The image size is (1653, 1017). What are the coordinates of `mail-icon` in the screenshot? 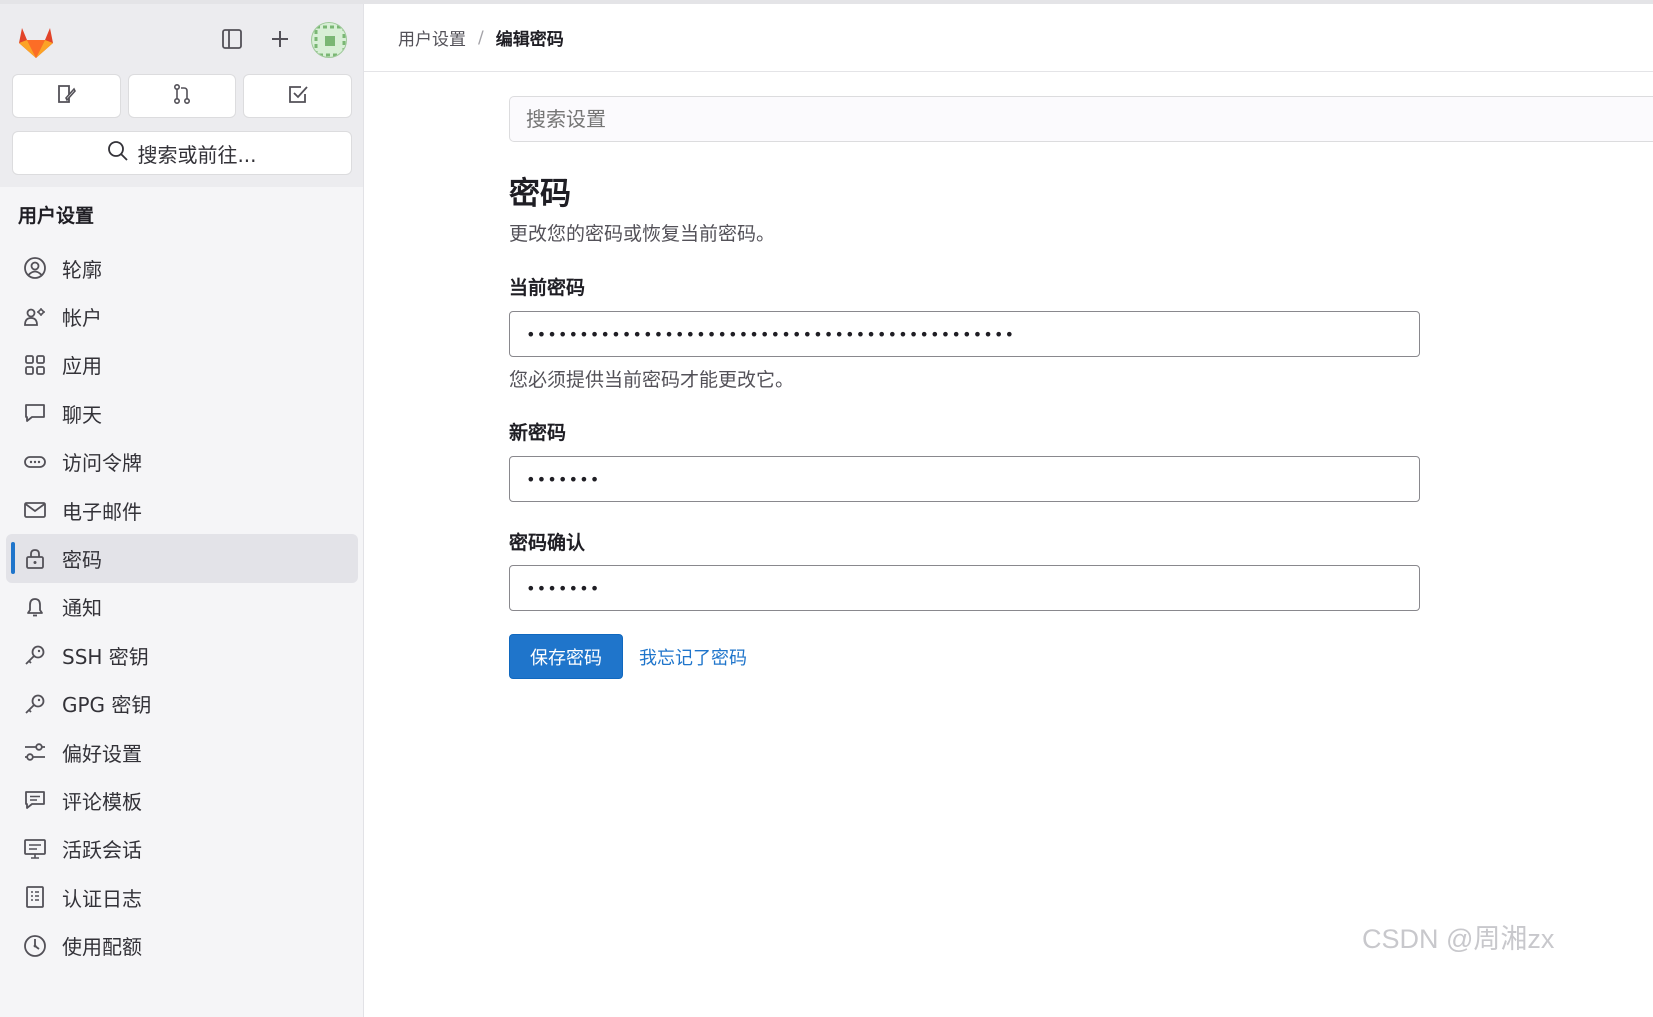 It's located at (35, 510).